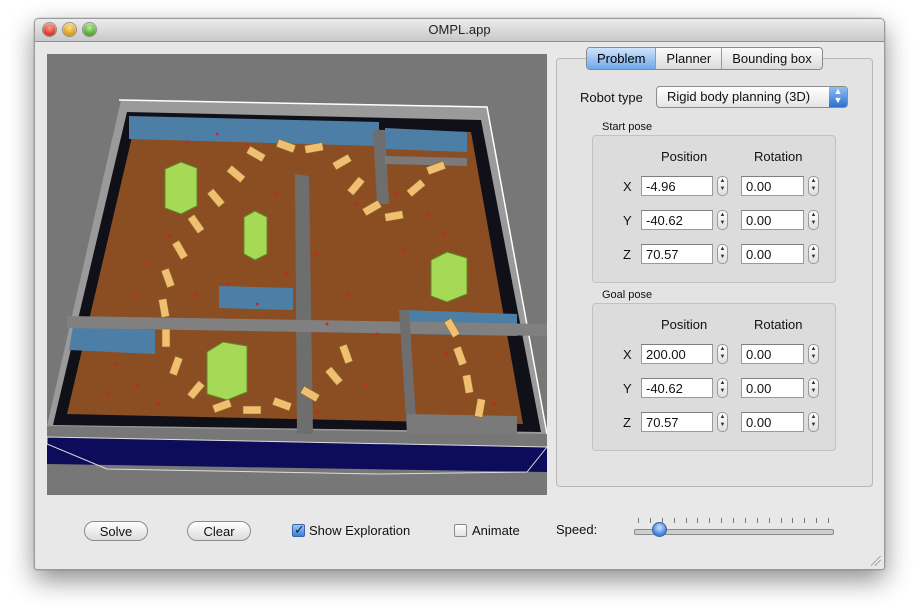 This screenshot has height=616, width=916. Describe the element at coordinates (677, 388) in the screenshot. I see `goal-y-position-input: -40.62` at that location.